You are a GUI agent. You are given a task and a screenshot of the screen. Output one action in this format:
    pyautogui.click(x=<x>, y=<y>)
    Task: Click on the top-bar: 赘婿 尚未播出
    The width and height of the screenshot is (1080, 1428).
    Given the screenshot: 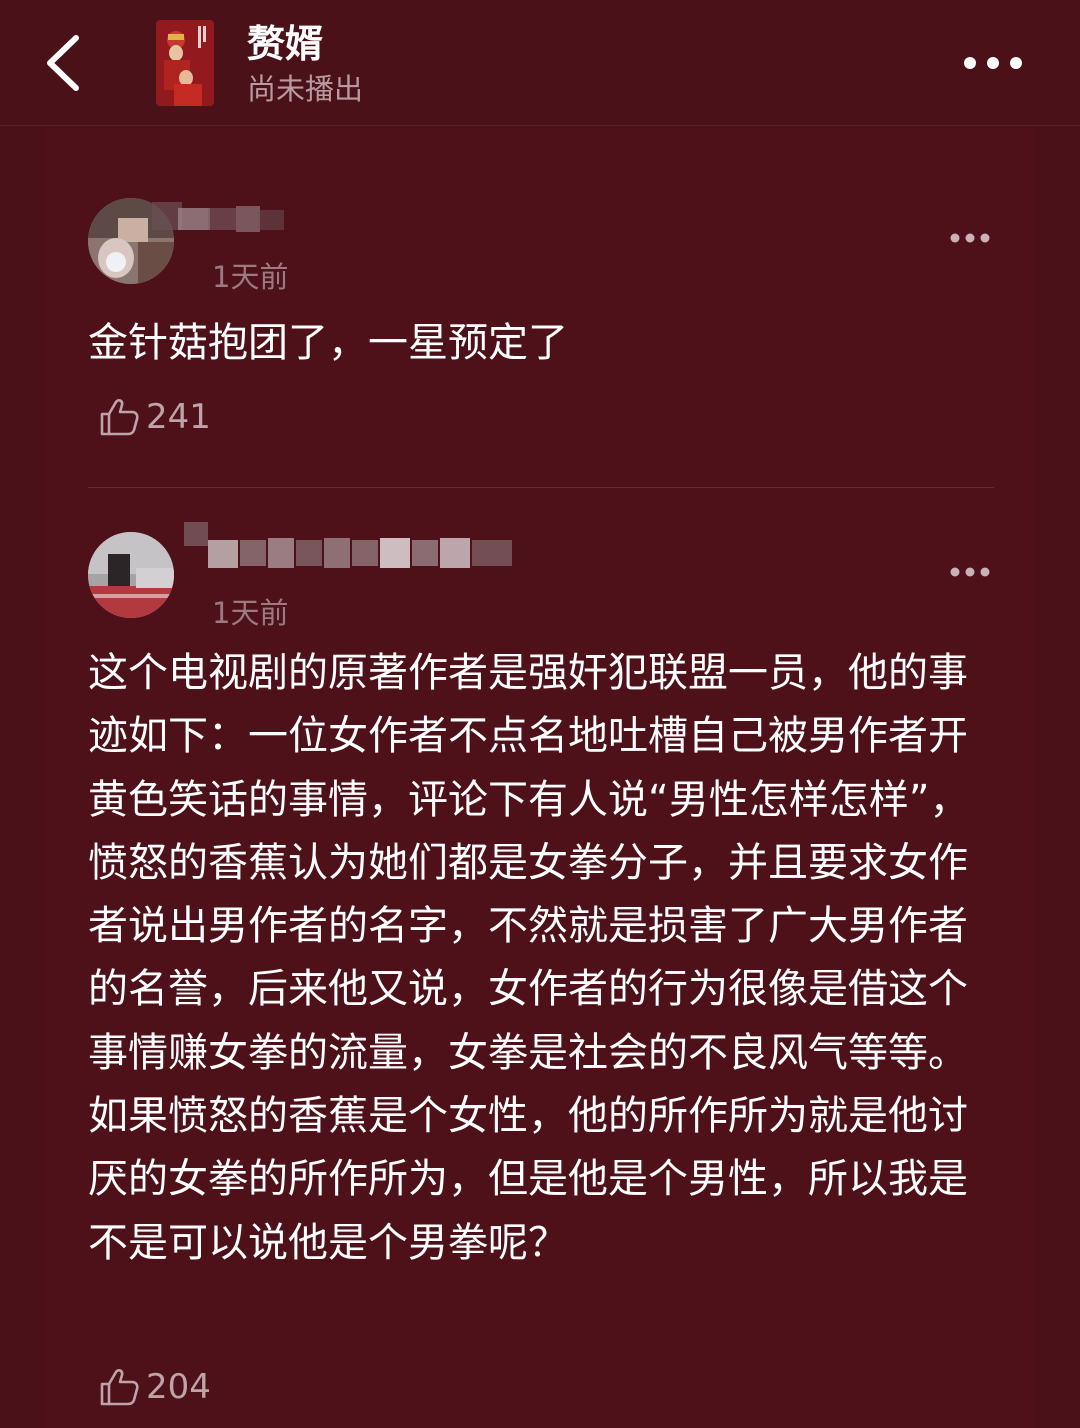 What is the action you would take?
    pyautogui.click(x=540, y=63)
    